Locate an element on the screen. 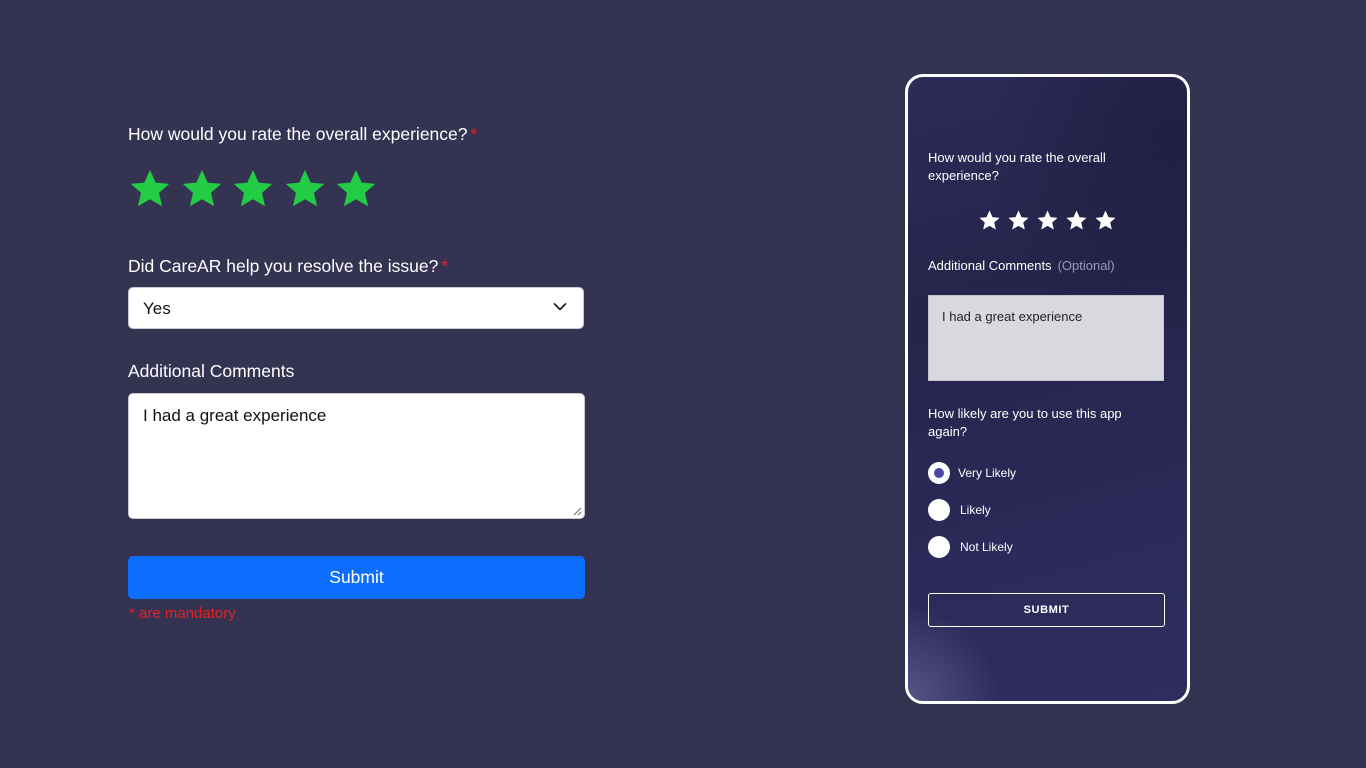 The width and height of the screenshot is (1366, 768). resolve-question: Did CareAR help you resolve the issue? * is located at coordinates (288, 266).